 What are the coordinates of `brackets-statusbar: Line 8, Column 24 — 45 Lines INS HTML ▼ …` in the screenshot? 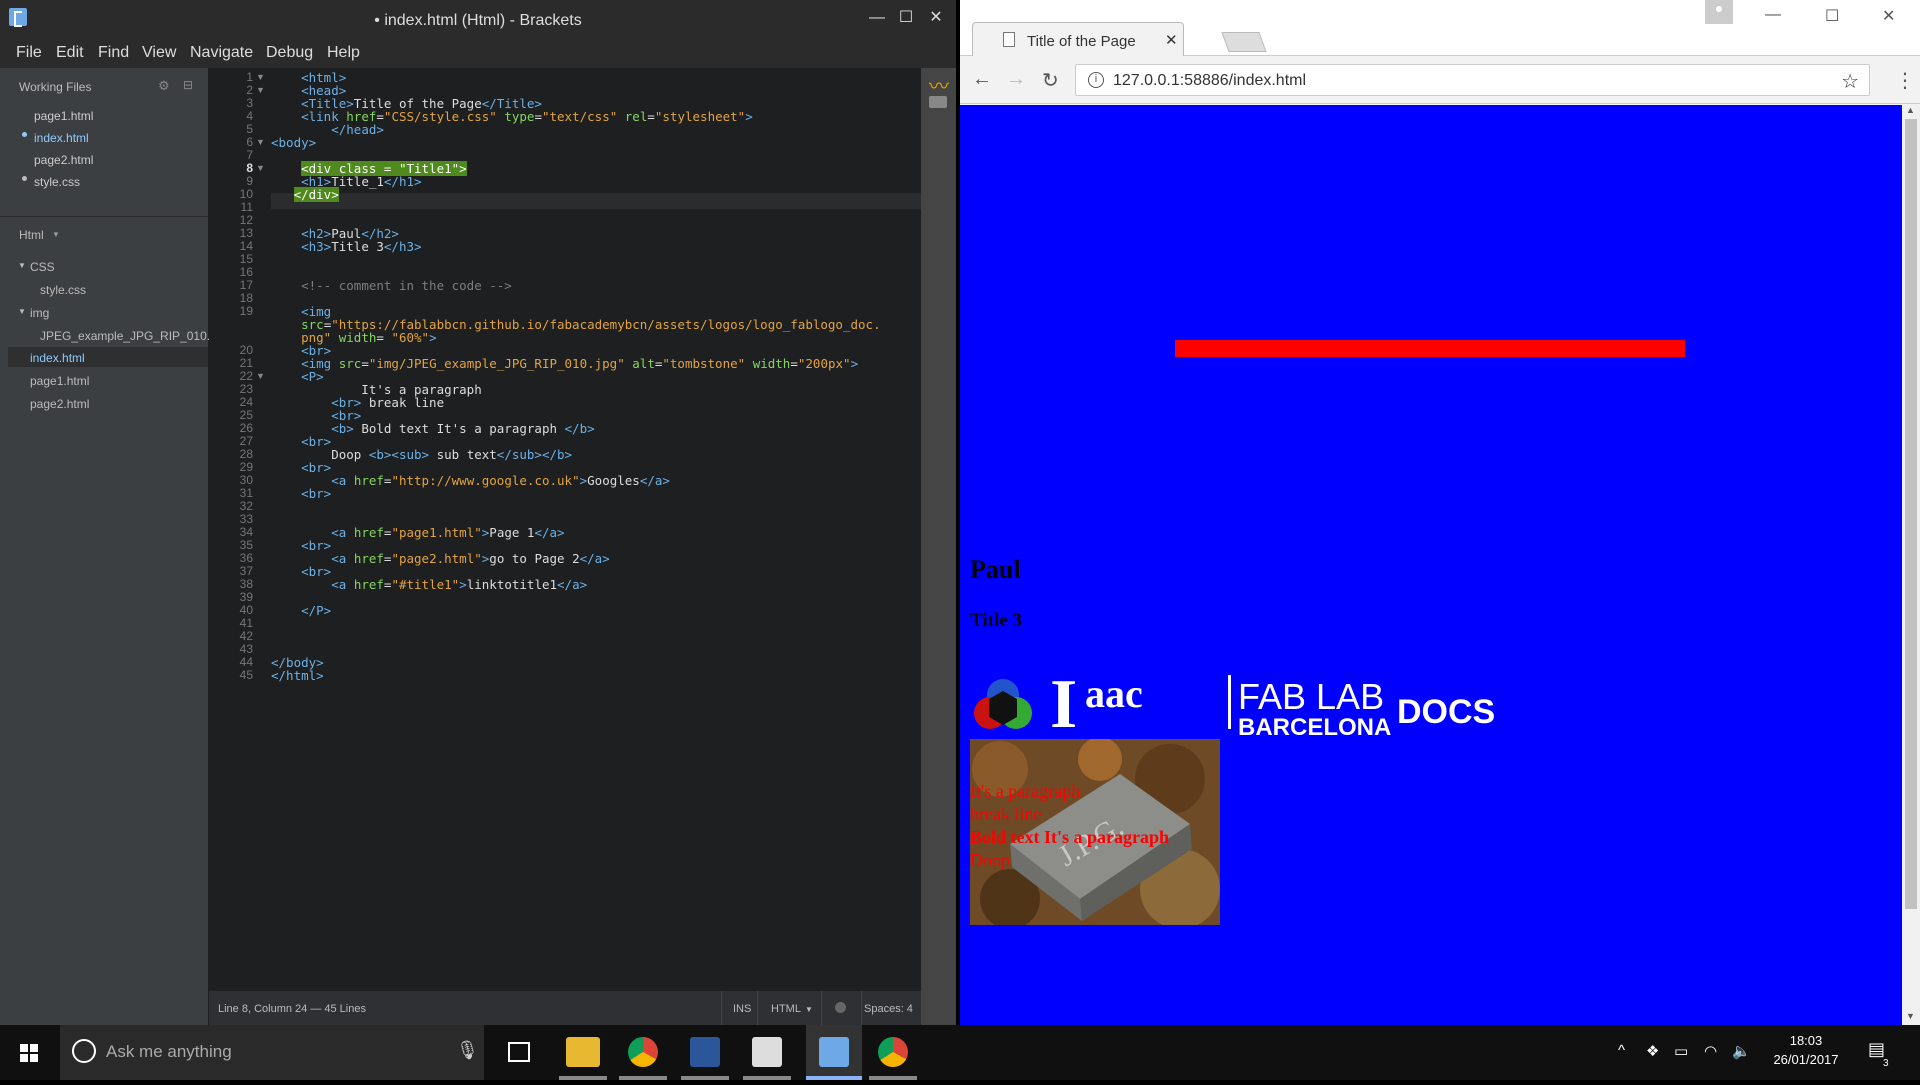 It's located at (565, 1008).